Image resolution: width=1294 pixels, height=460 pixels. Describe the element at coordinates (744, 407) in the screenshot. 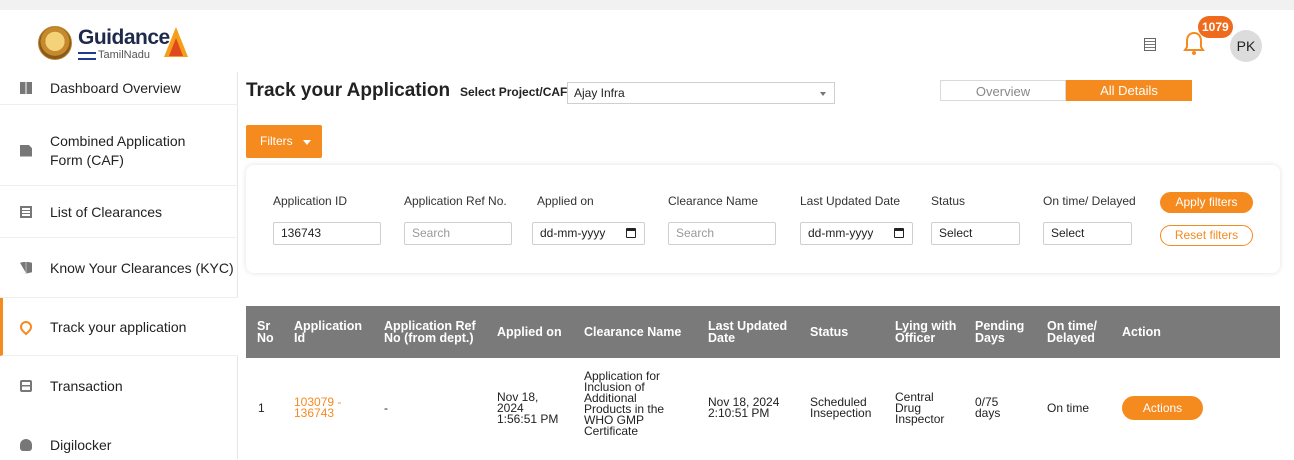

I see `row-last-updated: Nov 18, 2024 2:10:51 PM` at that location.